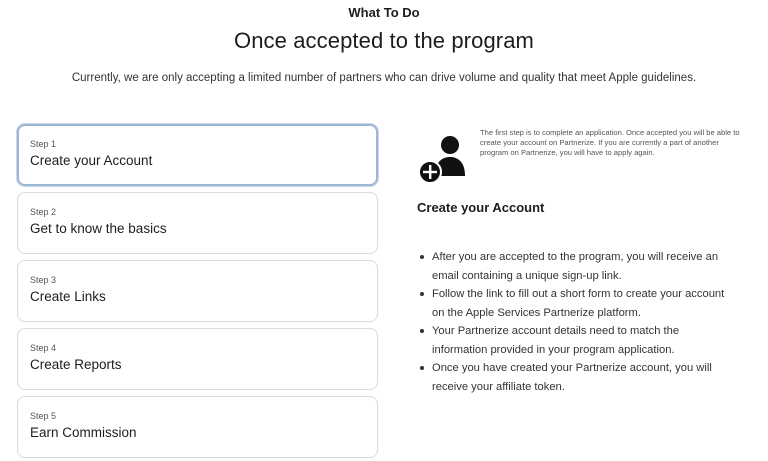 Image resolution: width=768 pixels, height=461 pixels. Describe the element at coordinates (43, 280) in the screenshot. I see `step-number: Step 3` at that location.